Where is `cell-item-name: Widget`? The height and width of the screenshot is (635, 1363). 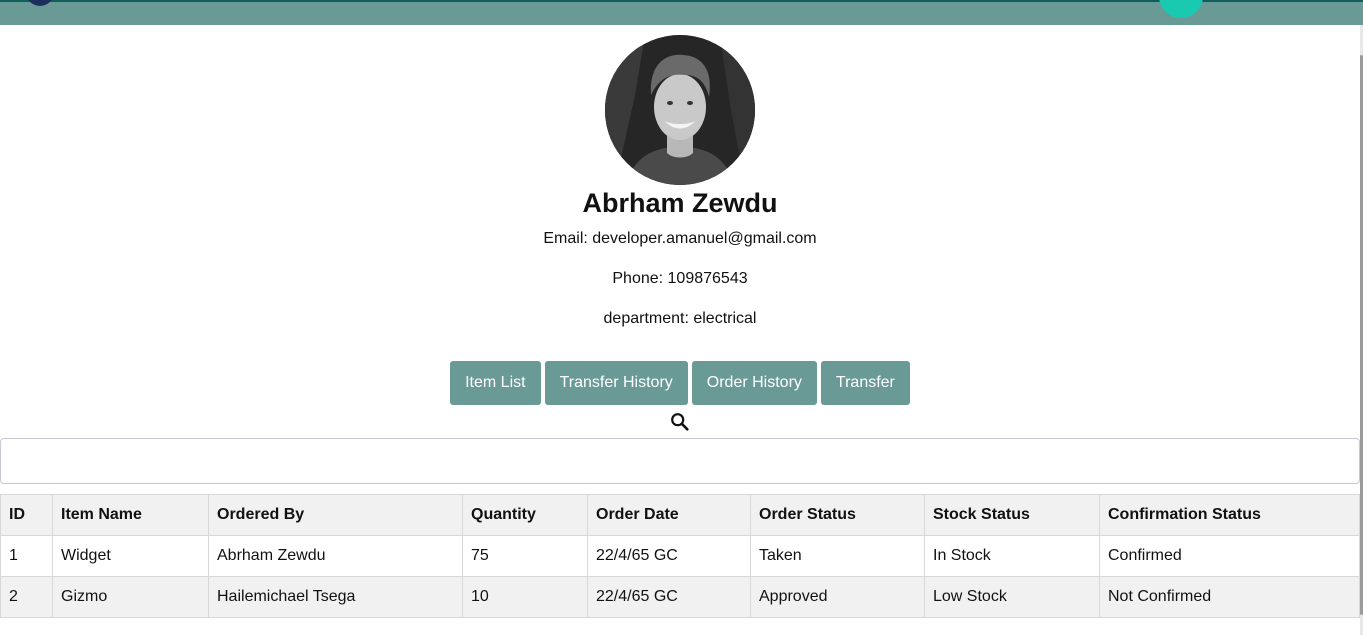 cell-item-name: Widget is located at coordinates (130, 556).